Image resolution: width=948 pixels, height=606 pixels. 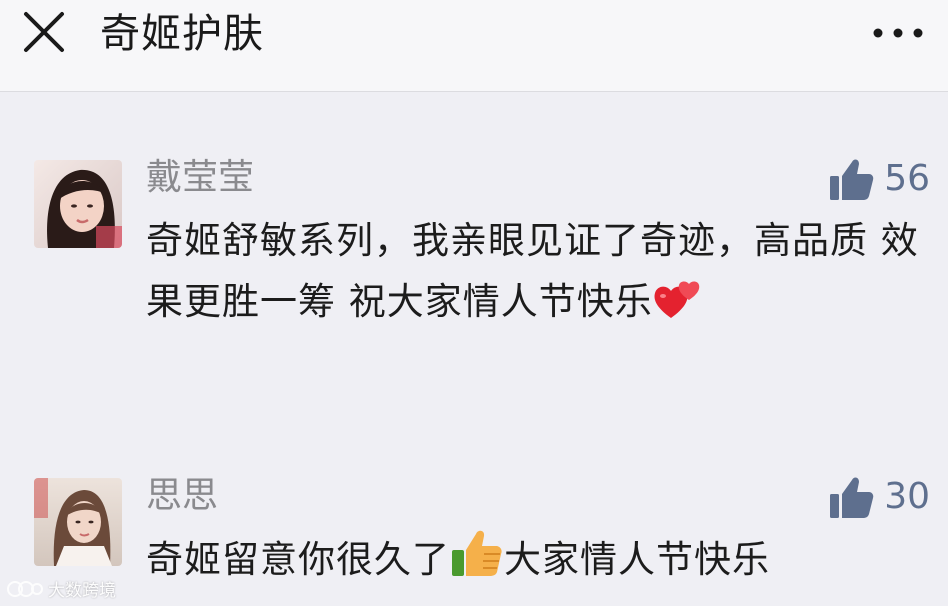 I want to click on close-icon, so click(x=44, y=32).